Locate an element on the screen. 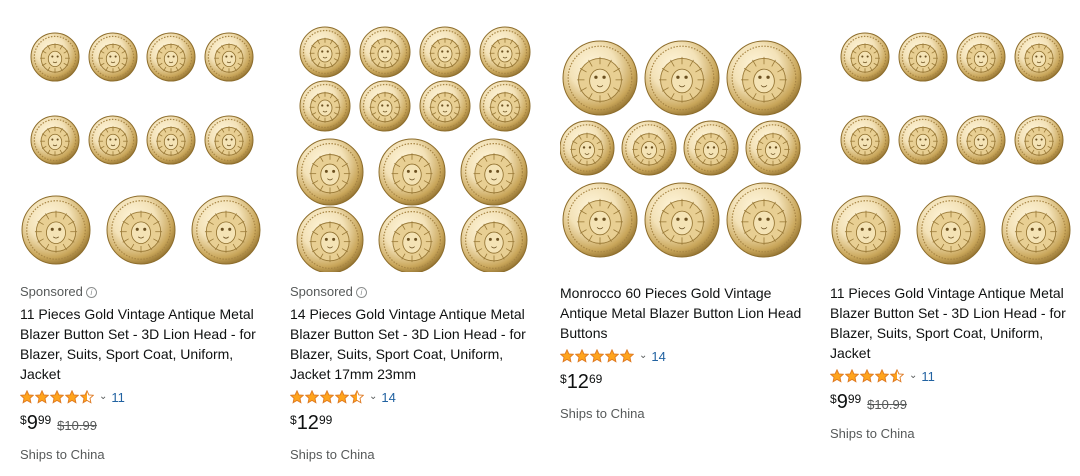 Image resolution: width=1080 pixels, height=476 pixels. lion-head-button-image is located at coordinates (413, 149).